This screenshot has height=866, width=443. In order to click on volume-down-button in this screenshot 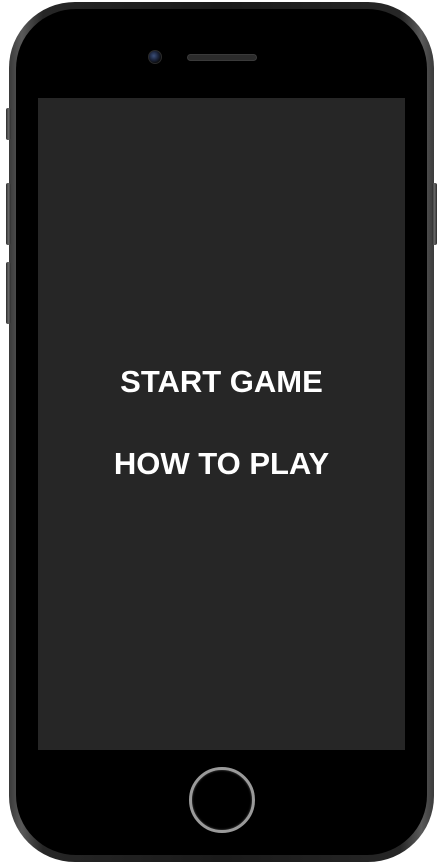, I will do `click(8, 293)`.